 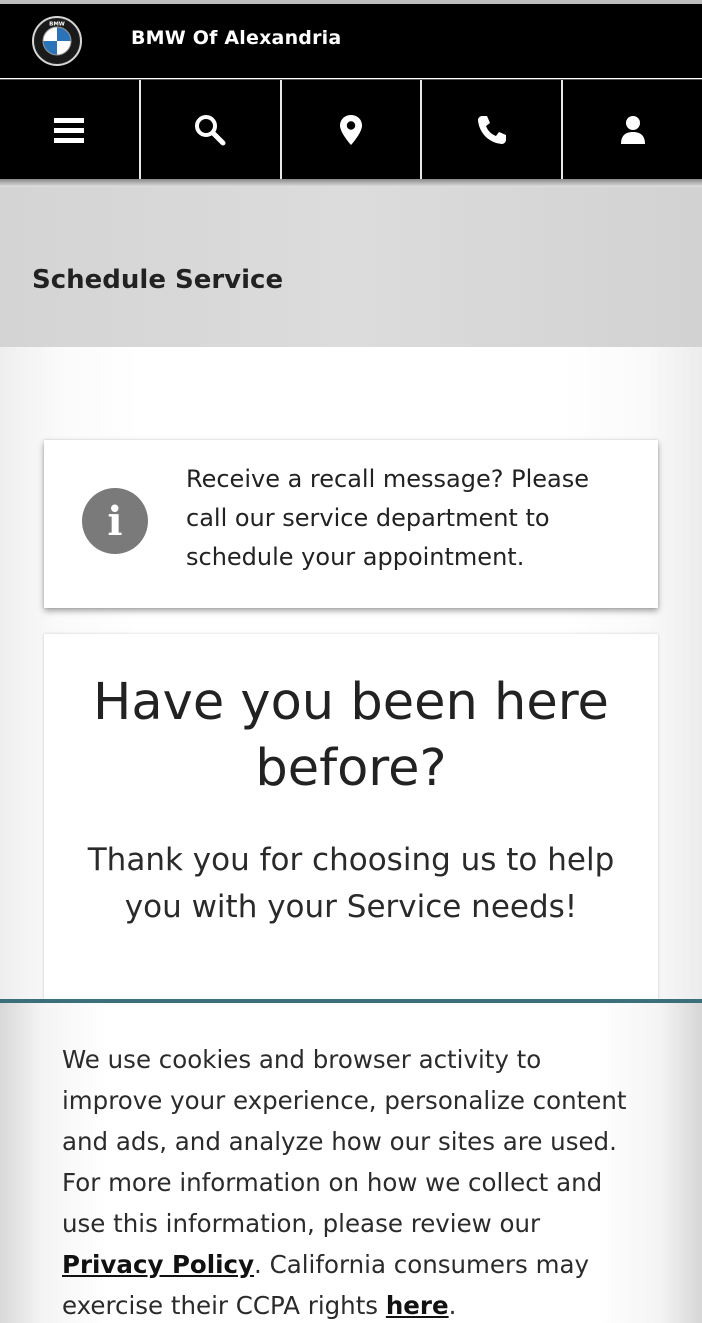 What do you see at coordinates (351, 735) in the screenshot?
I see `visit-heading: Have you been here before?` at bounding box center [351, 735].